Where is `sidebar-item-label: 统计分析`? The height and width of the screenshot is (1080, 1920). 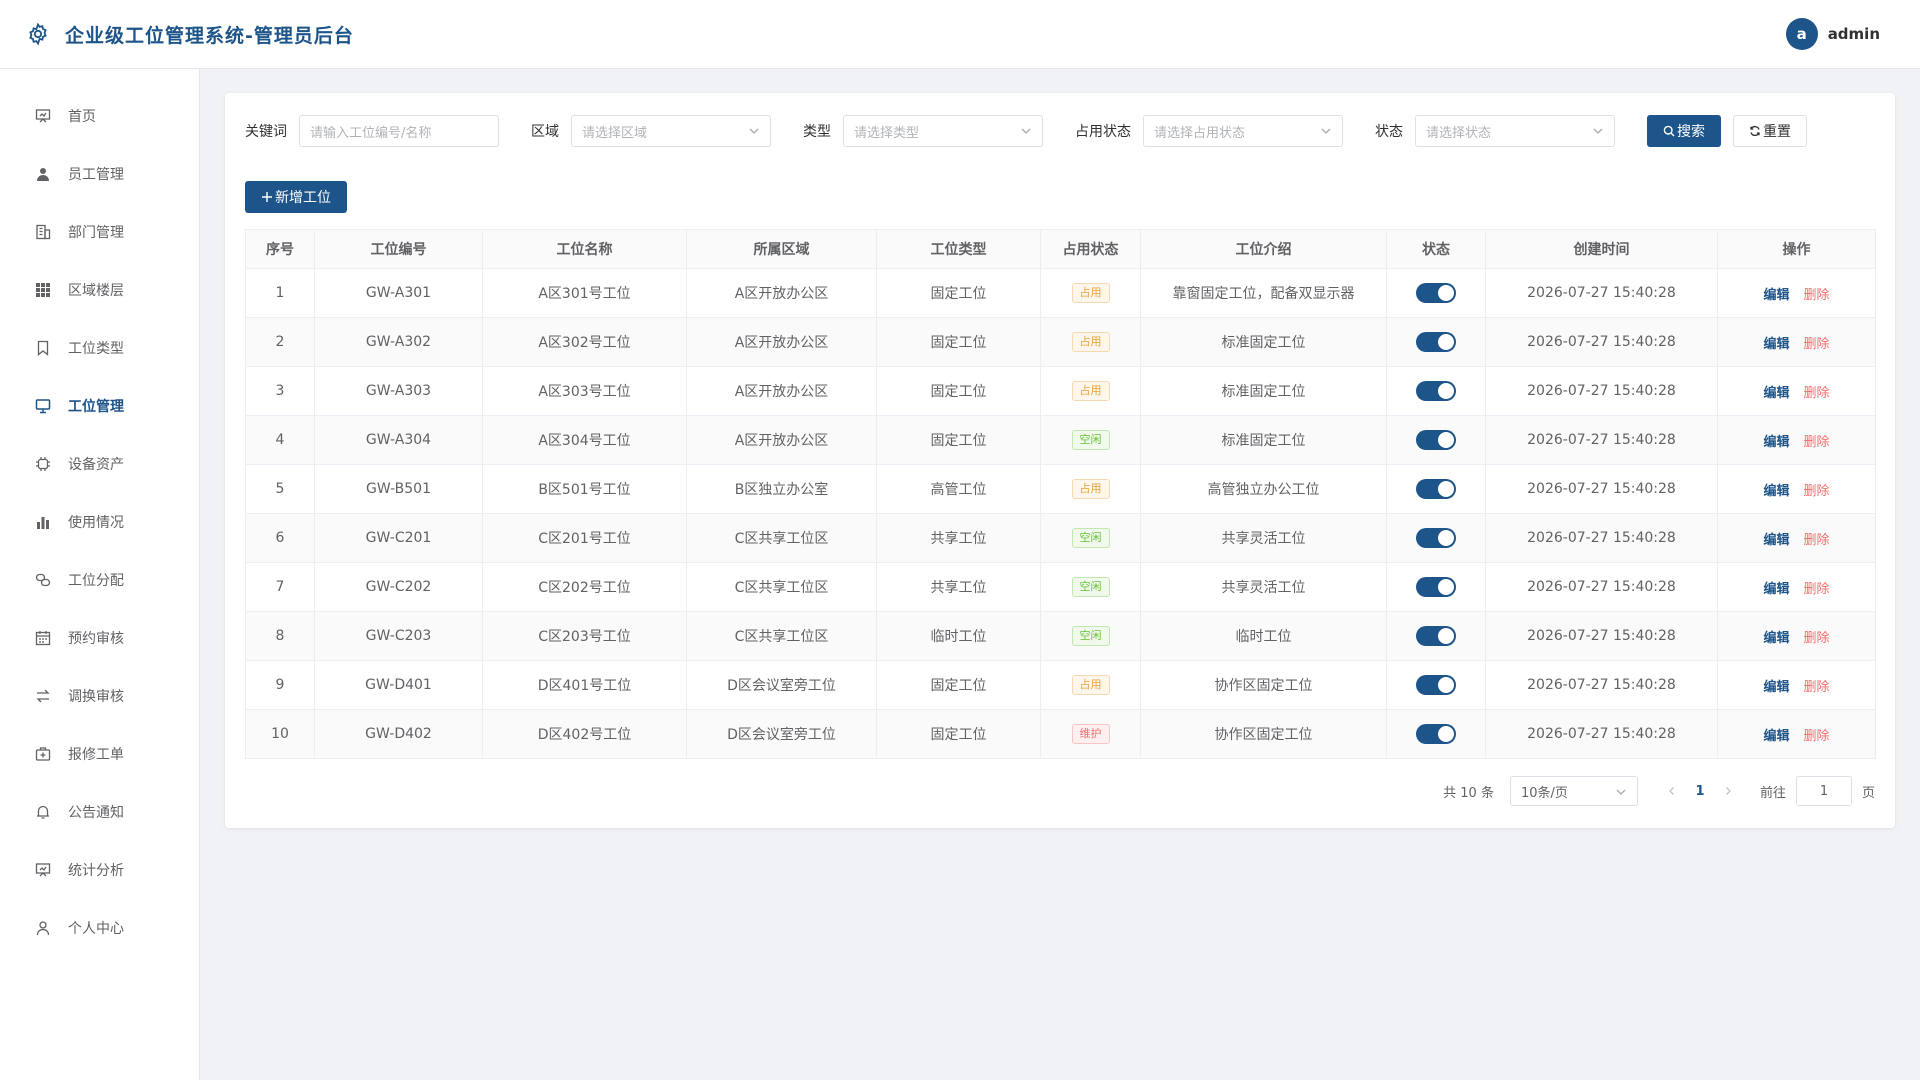
sidebar-item-label: 统计分析 is located at coordinates (96, 871).